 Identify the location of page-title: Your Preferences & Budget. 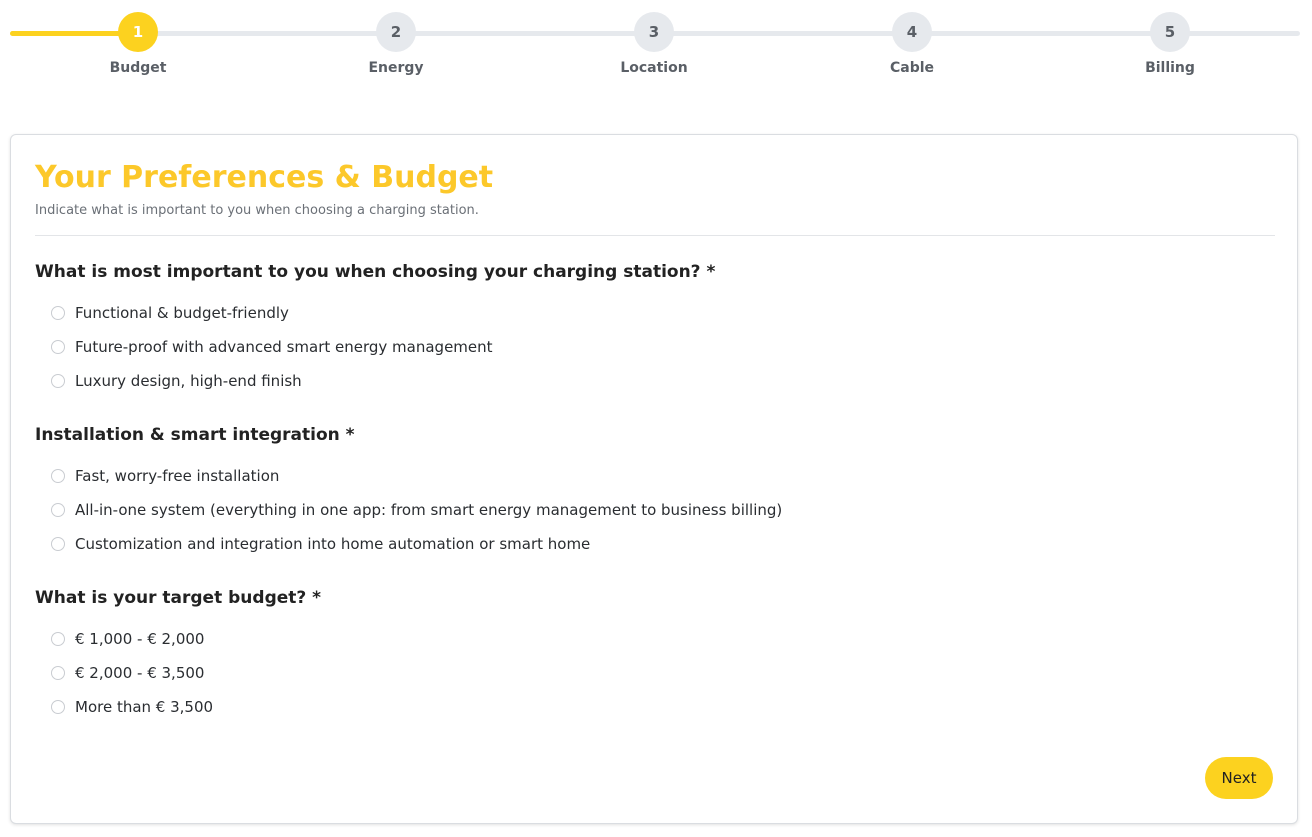
(264, 177).